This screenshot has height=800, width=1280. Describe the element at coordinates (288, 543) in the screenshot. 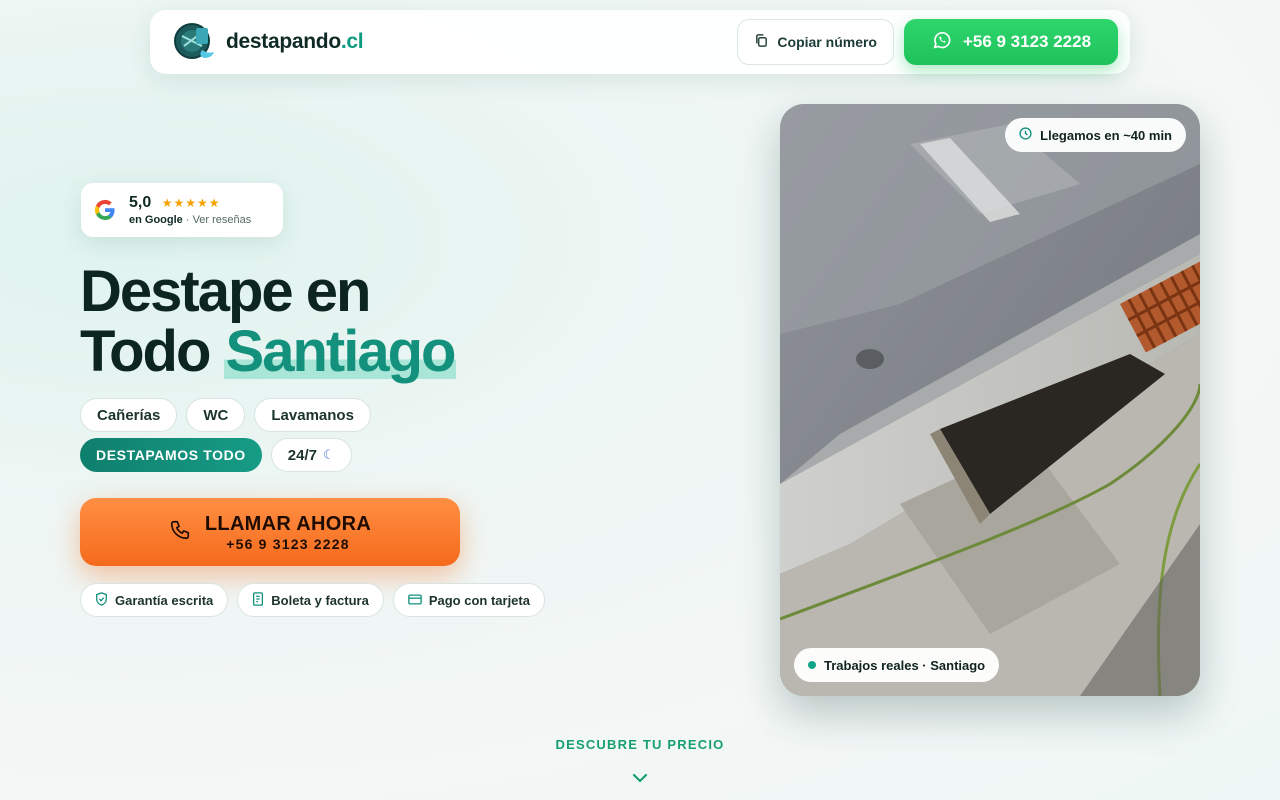

I see `call-now-number: +56 9 3123 2228` at that location.